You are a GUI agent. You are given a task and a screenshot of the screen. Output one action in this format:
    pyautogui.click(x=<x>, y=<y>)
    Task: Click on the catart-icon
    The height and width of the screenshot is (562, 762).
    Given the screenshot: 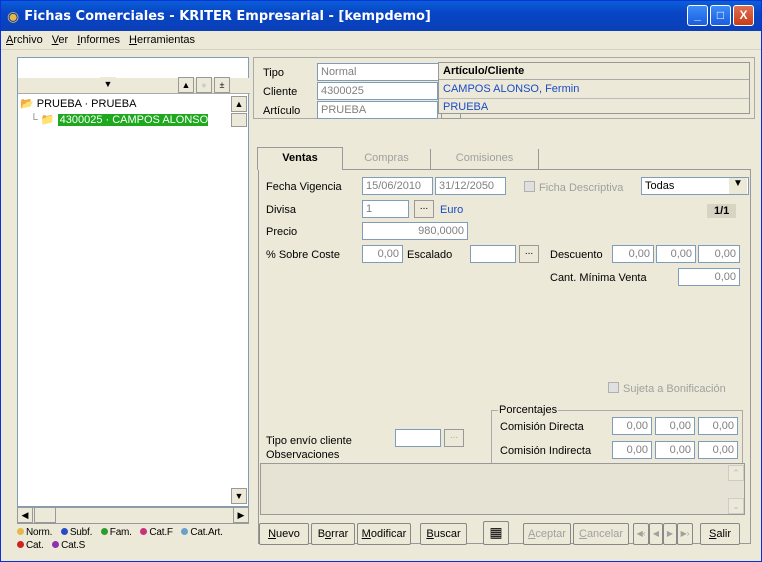 What is the action you would take?
    pyautogui.click(x=185, y=531)
    